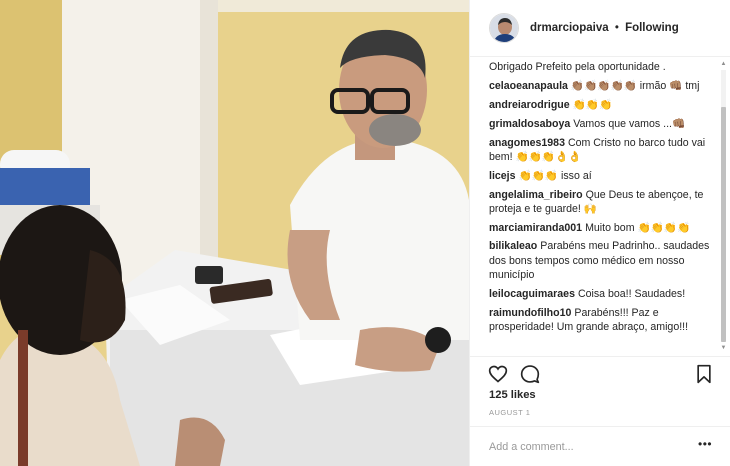  I want to click on comment-item: andreiarodrigue 👏👏👏, so click(604, 105).